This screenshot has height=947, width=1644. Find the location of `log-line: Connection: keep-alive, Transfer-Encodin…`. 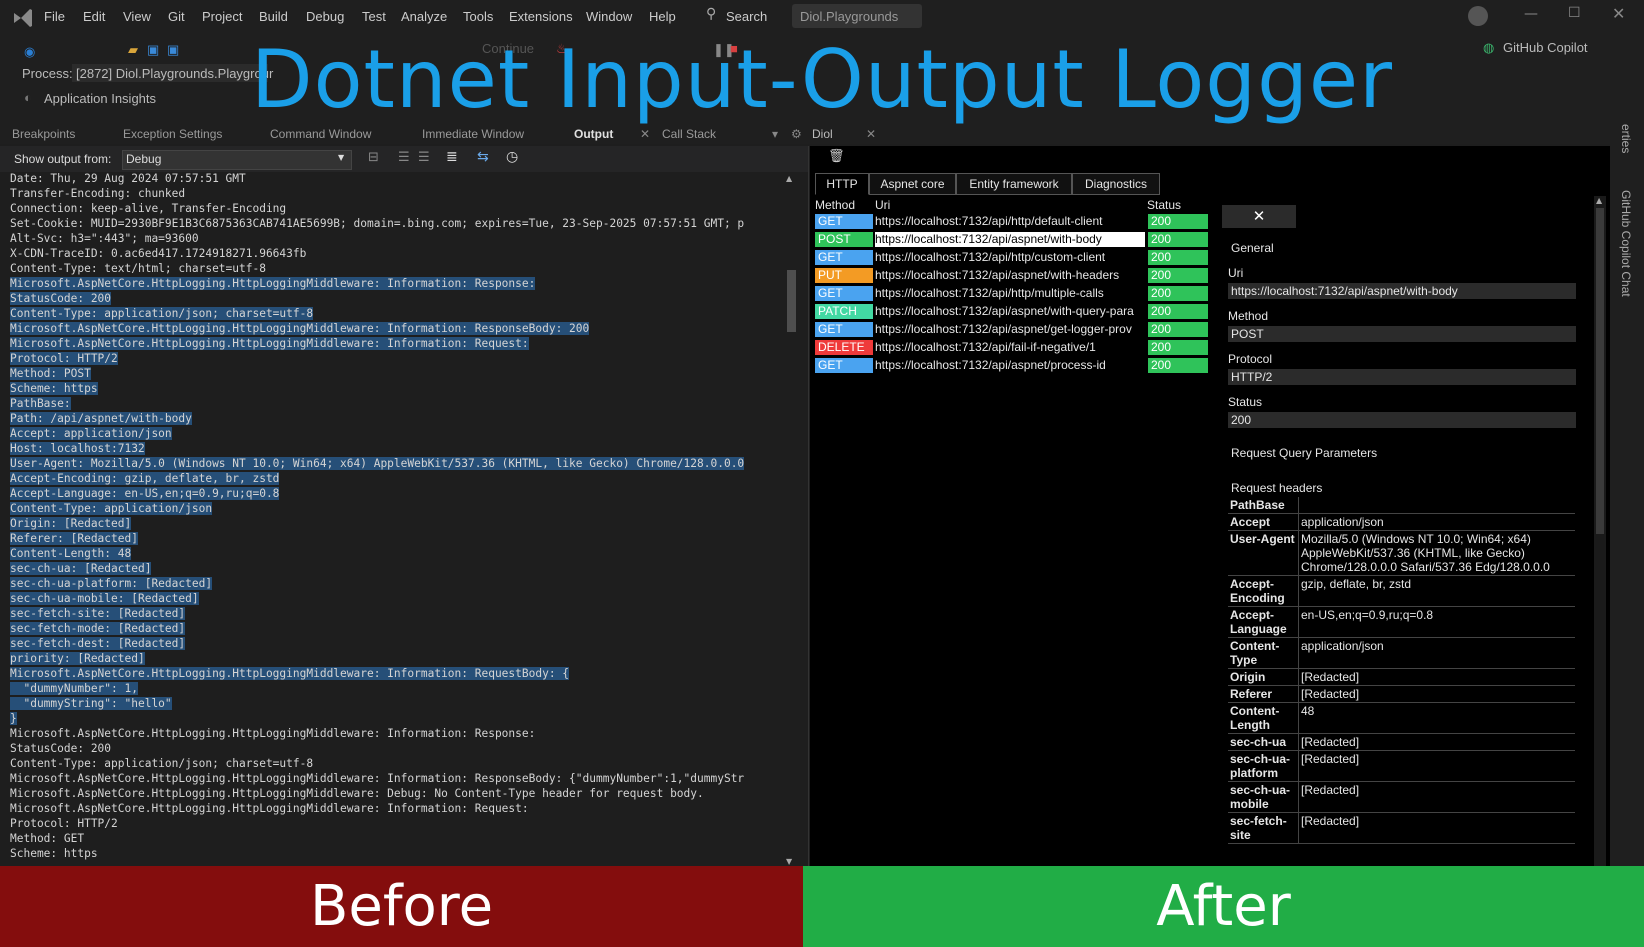

log-line: Connection: keep-alive, Transfer-Encodin… is located at coordinates (395, 208).